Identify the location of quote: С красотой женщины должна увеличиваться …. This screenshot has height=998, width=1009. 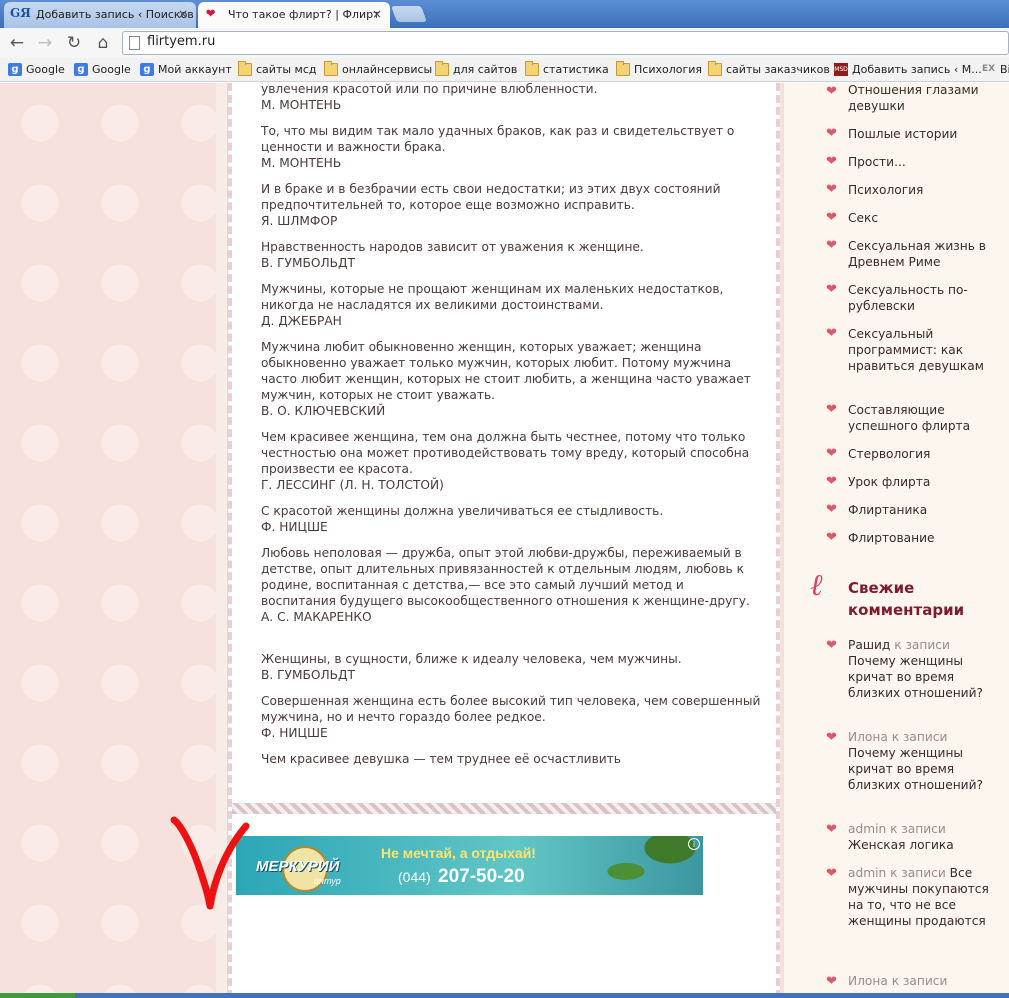
(511, 519).